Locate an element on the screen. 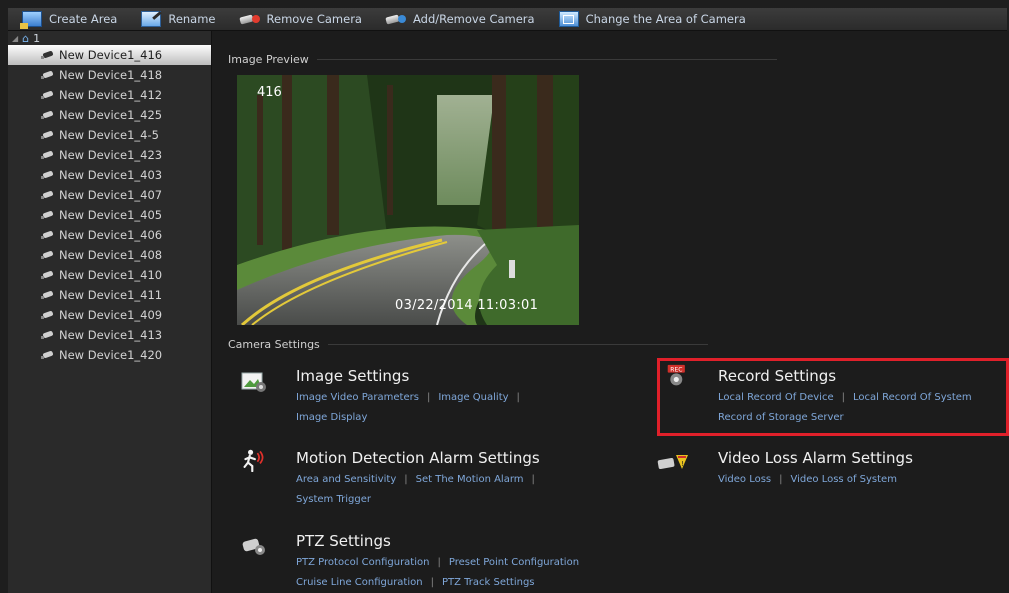 Image resolution: width=1009 pixels, height=593 pixels. image-quality-link: Image Quality is located at coordinates (473, 397).